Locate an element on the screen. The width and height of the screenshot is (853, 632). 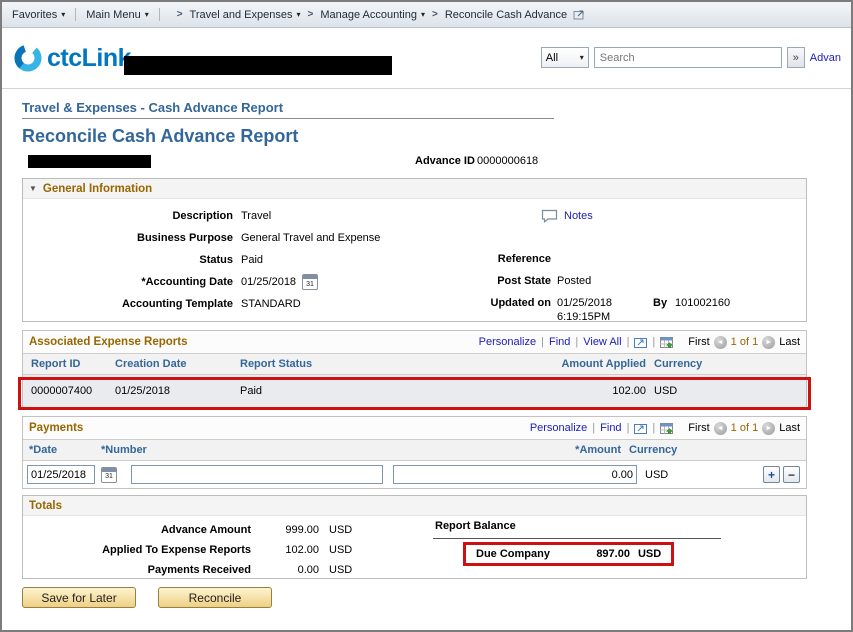
breadcrumb-item-travel-and-expenses: Travel and Expenses ▾ is located at coordinates (245, 15).